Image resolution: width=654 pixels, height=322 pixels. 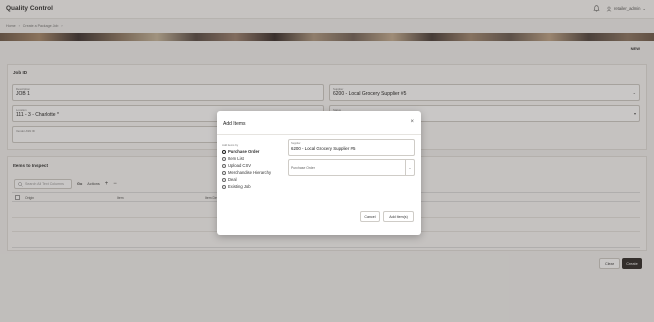 I want to click on chevron-down-icon: ⌄, so click(x=409, y=167).